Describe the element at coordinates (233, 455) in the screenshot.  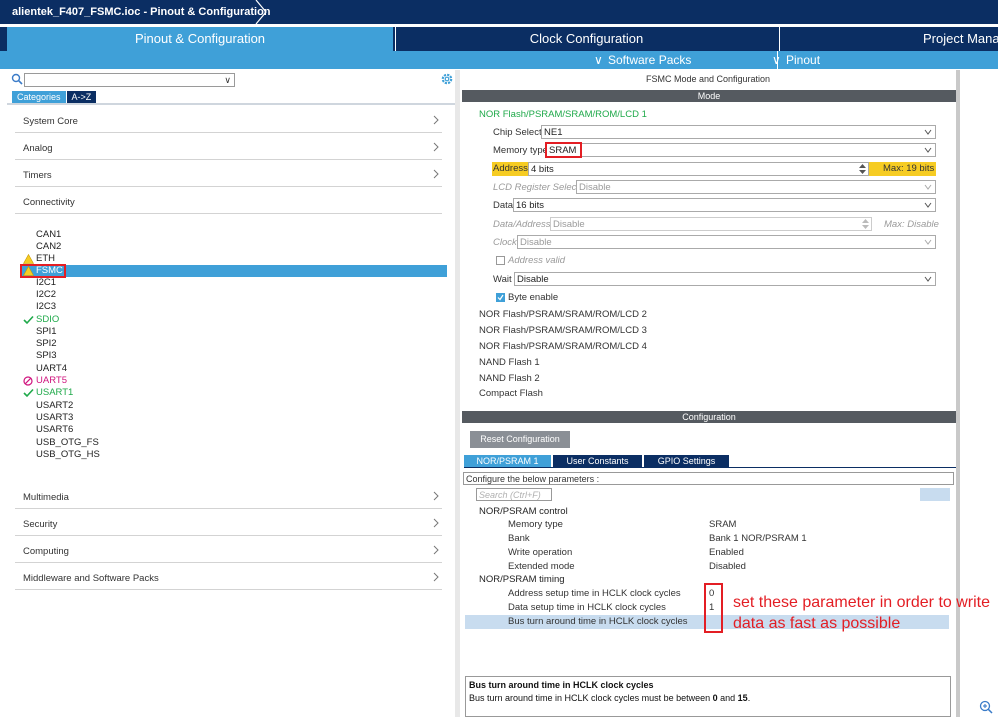
I see `list-item-usb-otg-hs: USB_OTG_HS` at that location.